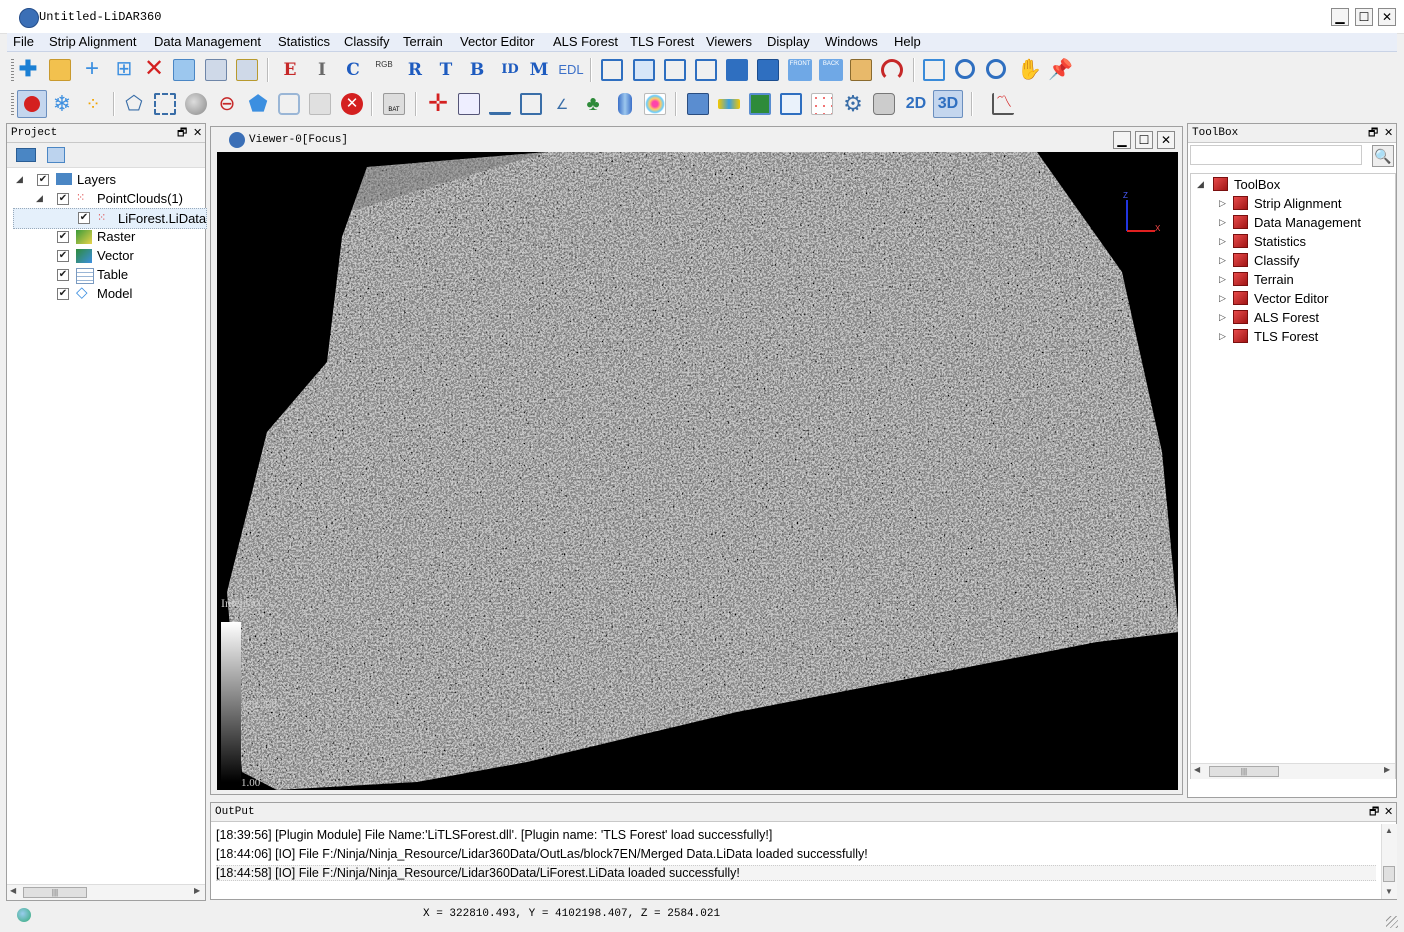  I want to click on save-as-icon, so click(247, 70).